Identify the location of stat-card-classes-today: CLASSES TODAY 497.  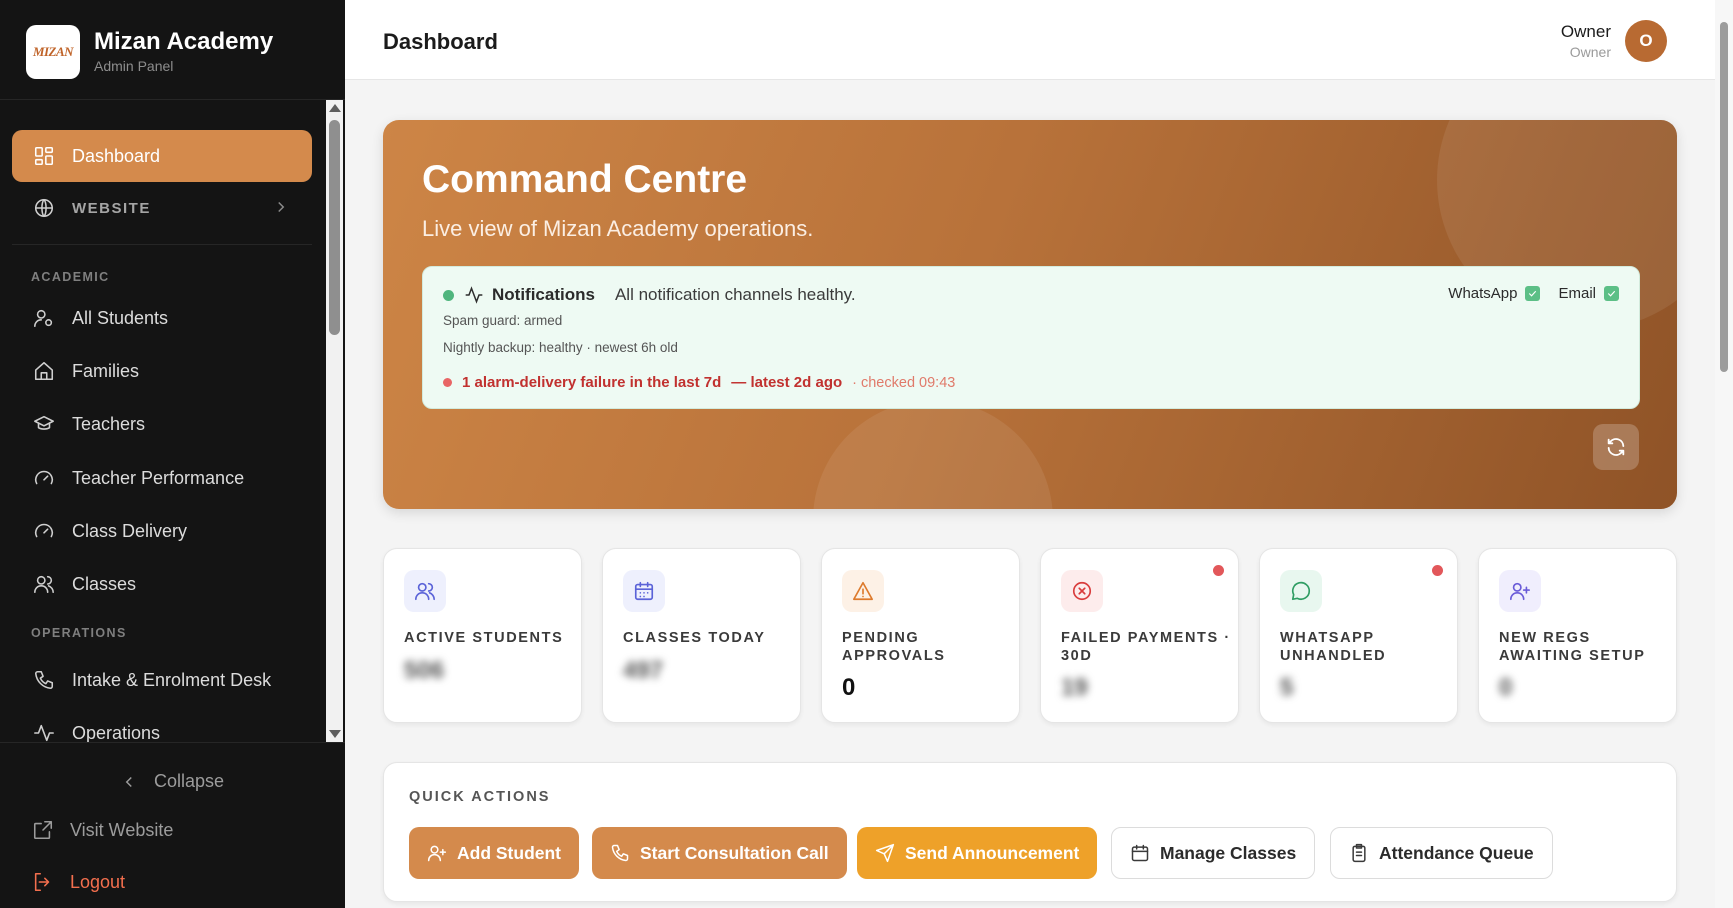
(701, 635).